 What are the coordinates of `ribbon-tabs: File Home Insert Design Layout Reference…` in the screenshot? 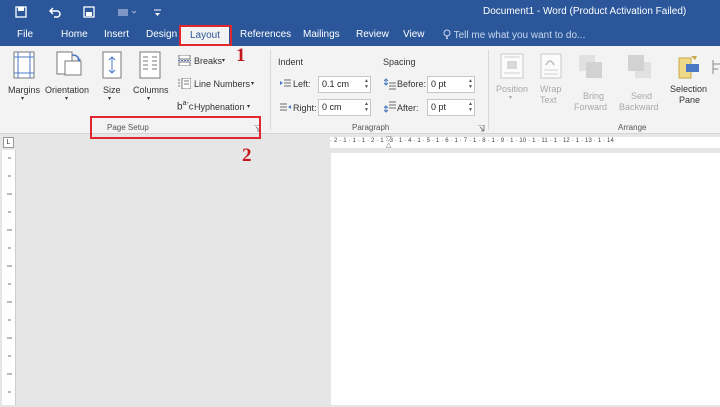 It's located at (360, 35).